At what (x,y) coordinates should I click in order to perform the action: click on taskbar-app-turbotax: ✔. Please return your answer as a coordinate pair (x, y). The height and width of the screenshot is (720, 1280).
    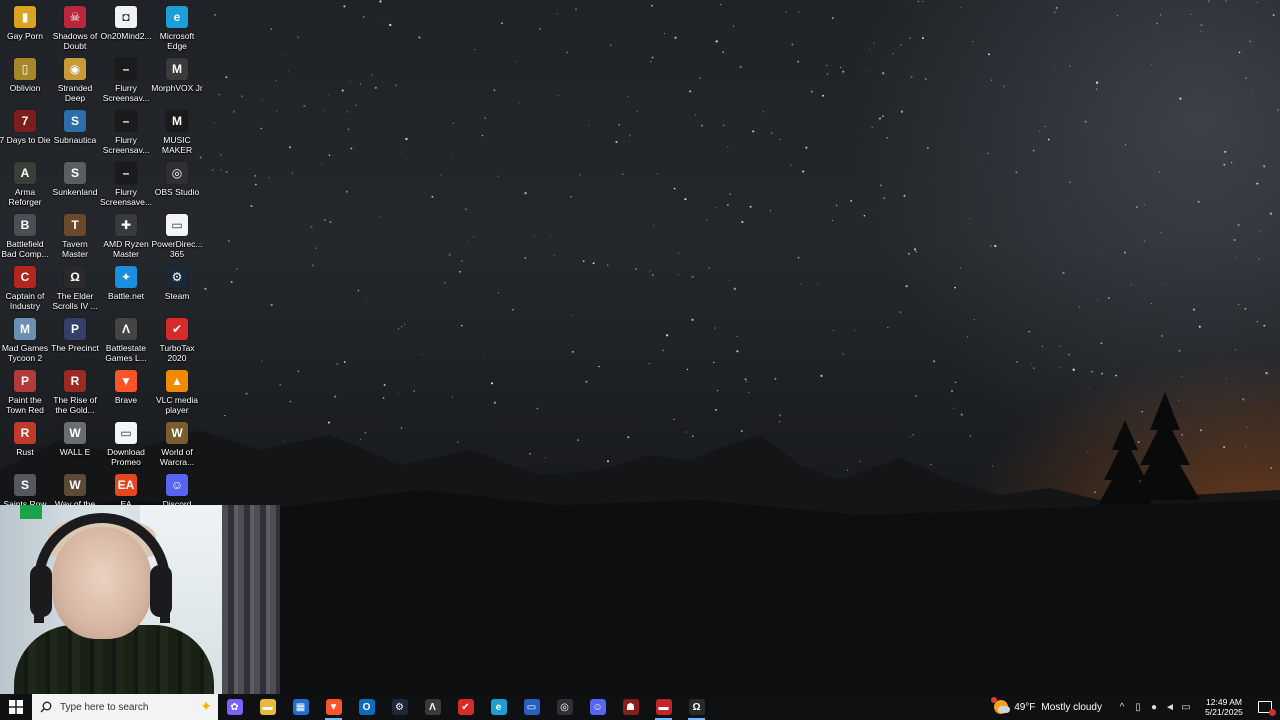
    Looking at the image, I should click on (465, 707).